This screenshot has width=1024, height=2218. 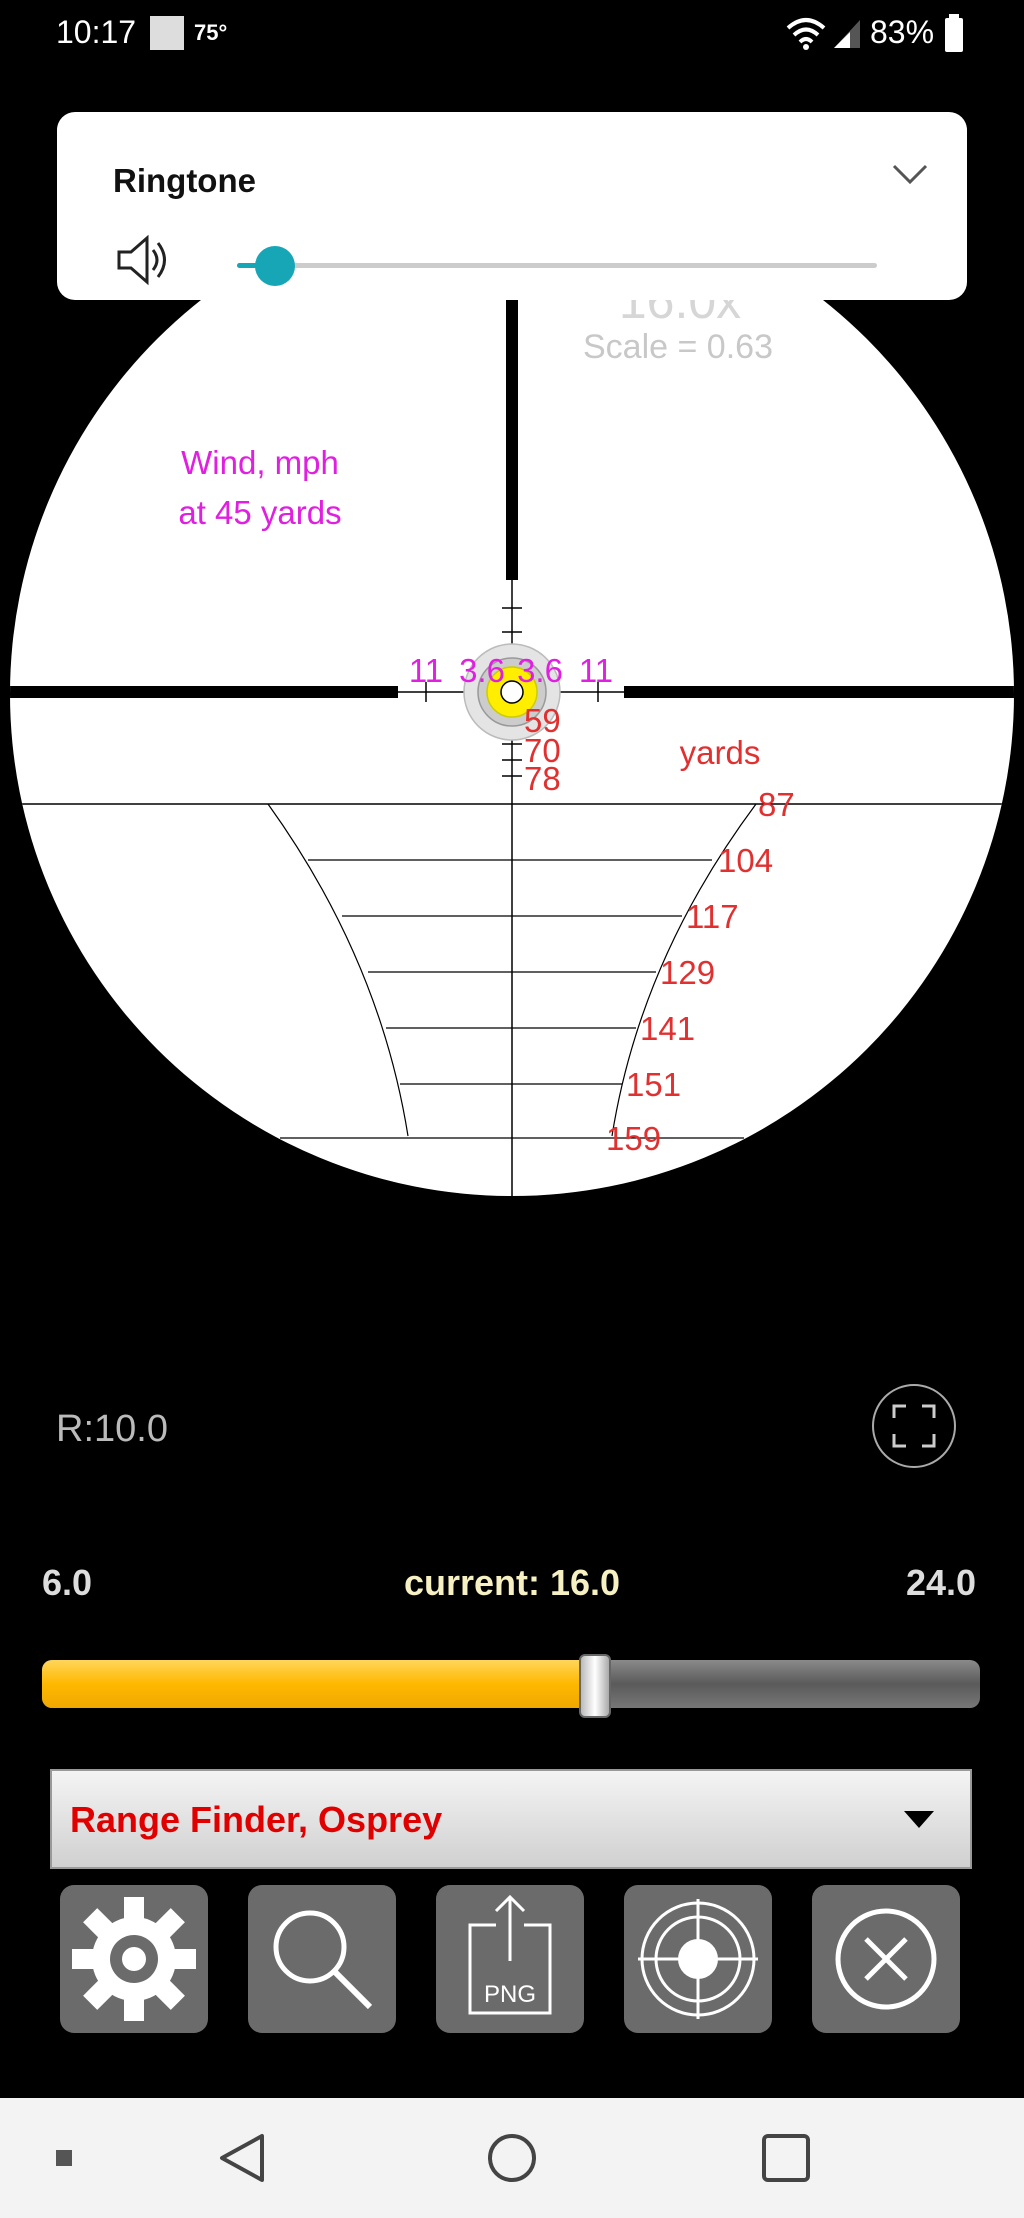 What do you see at coordinates (509, 1994) in the screenshot?
I see `png-label: PNG` at bounding box center [509, 1994].